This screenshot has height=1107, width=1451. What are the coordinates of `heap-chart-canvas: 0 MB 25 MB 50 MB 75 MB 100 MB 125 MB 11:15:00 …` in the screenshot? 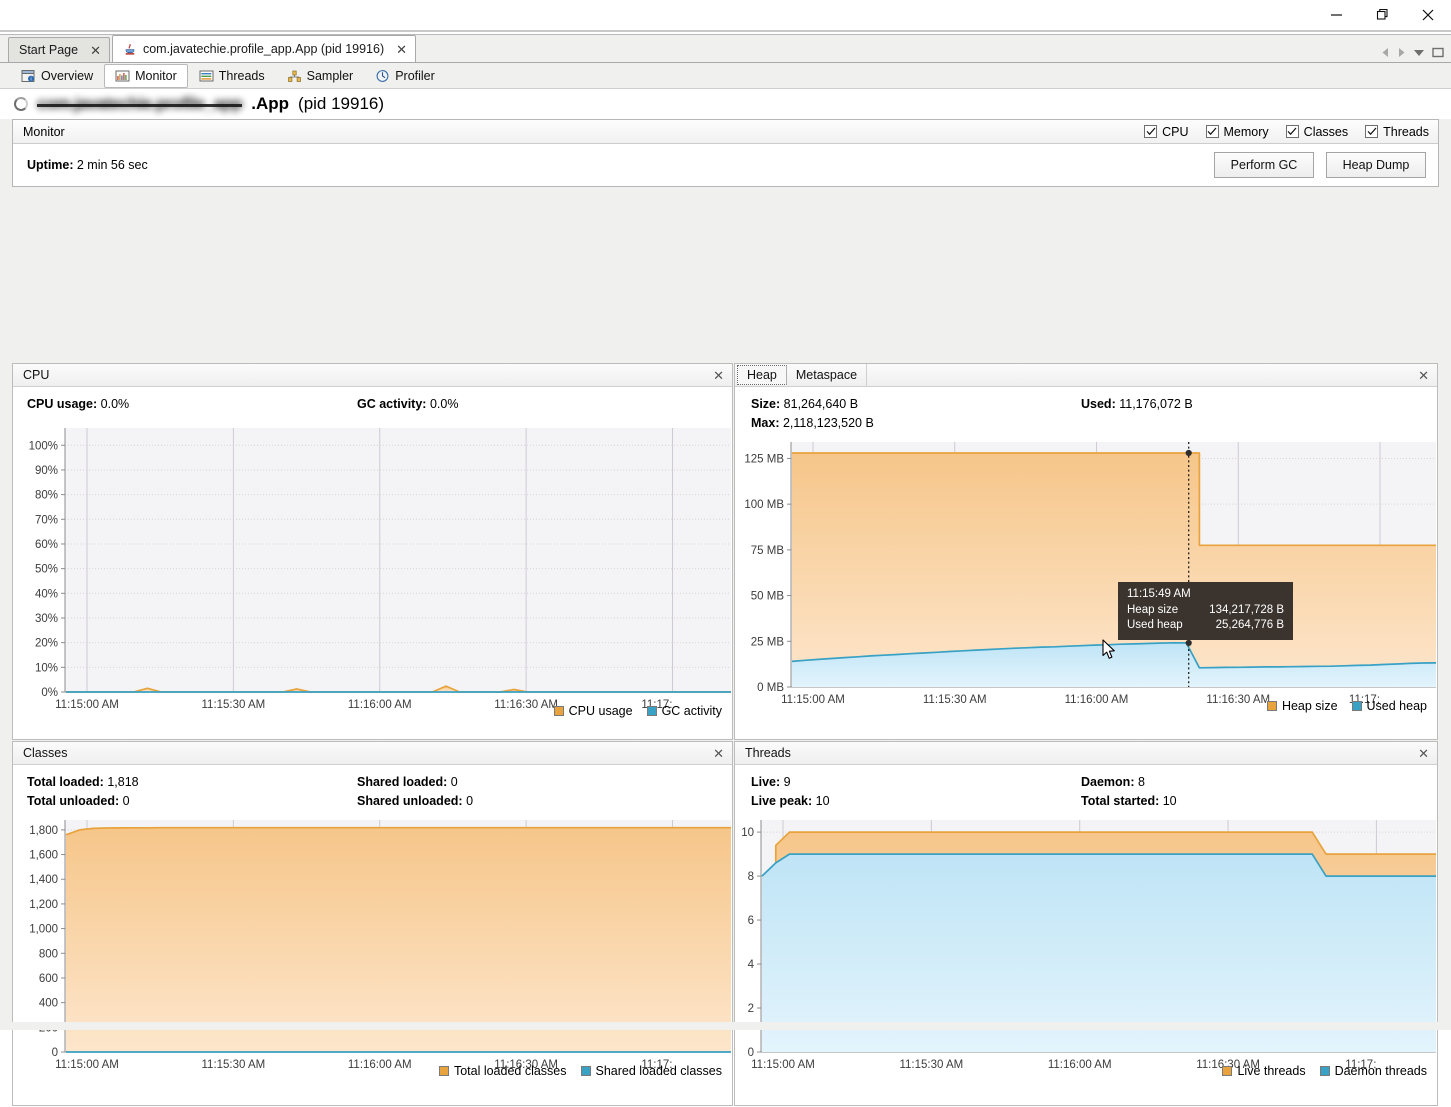 It's located at (1086, 576).